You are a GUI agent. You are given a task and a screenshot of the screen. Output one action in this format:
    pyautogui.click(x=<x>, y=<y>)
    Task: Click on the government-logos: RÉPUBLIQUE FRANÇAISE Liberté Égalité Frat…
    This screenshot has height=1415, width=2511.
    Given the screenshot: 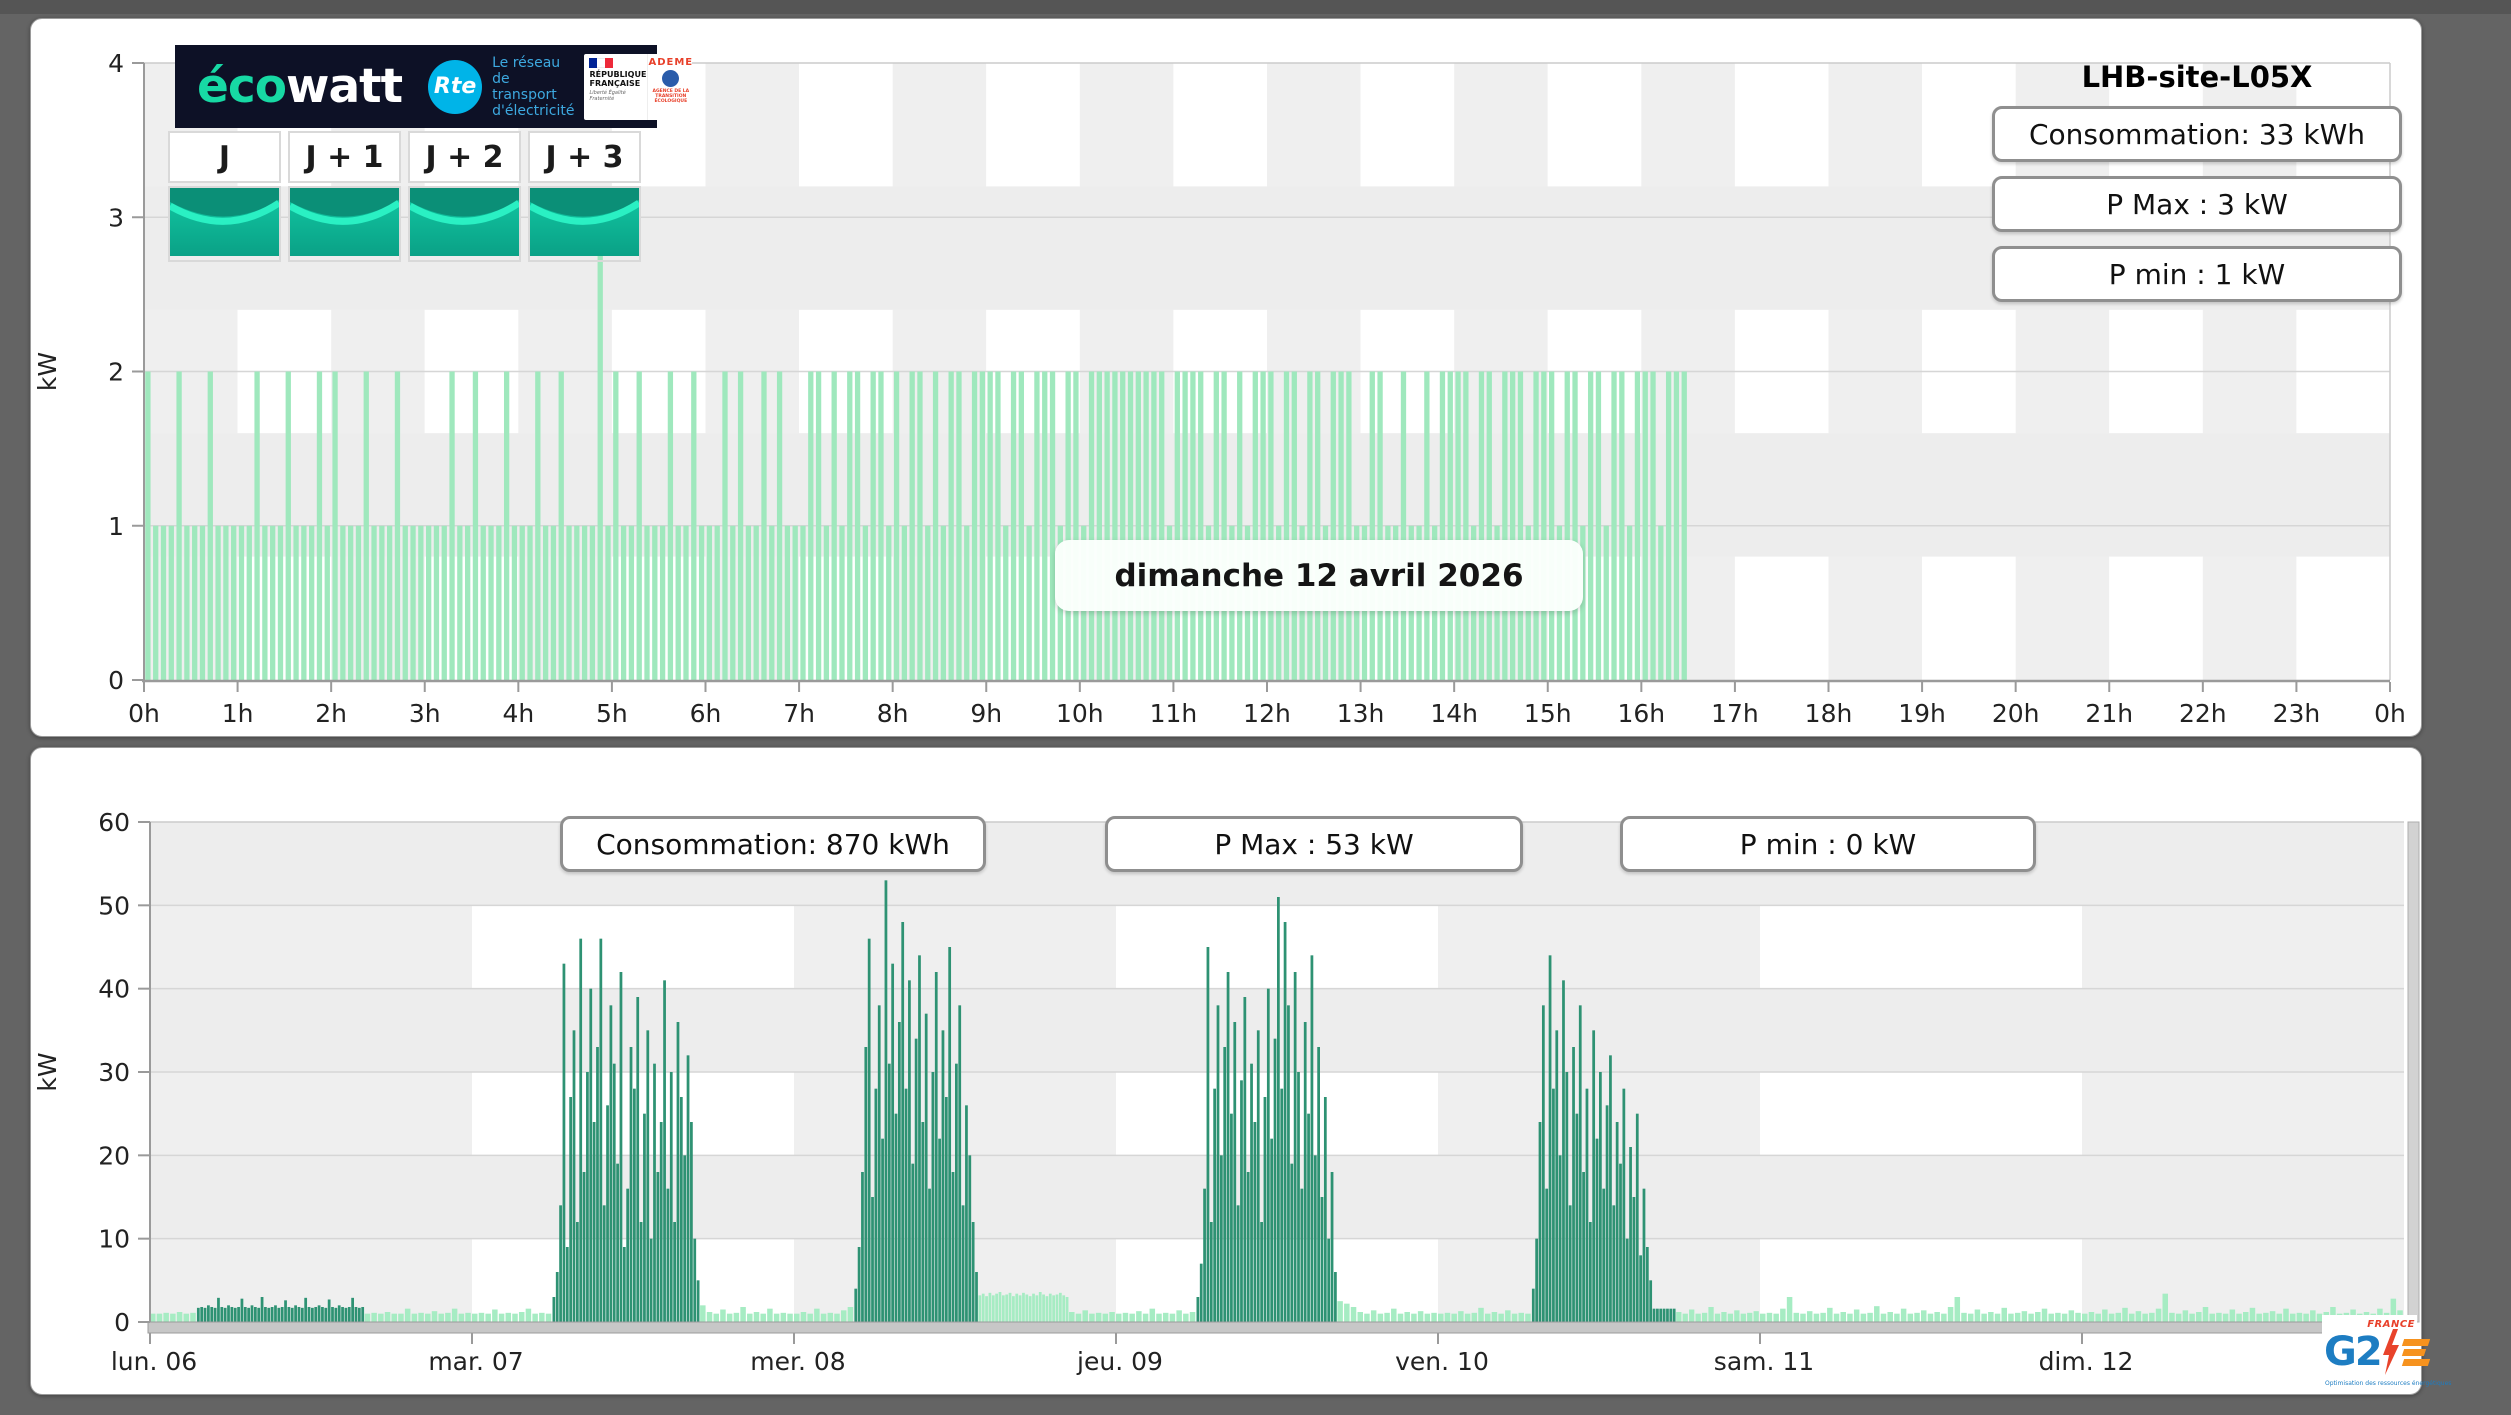 What is the action you would take?
    pyautogui.click(x=639, y=86)
    